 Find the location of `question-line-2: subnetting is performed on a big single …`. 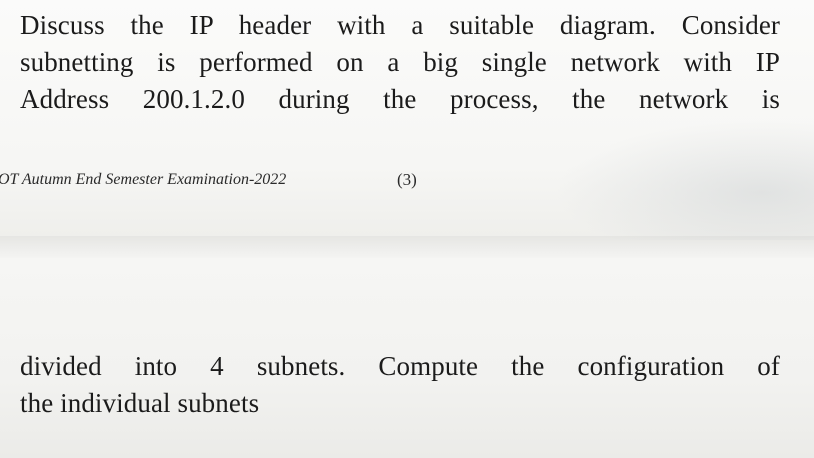

question-line-2: subnetting is performed on a big single … is located at coordinates (400, 62).